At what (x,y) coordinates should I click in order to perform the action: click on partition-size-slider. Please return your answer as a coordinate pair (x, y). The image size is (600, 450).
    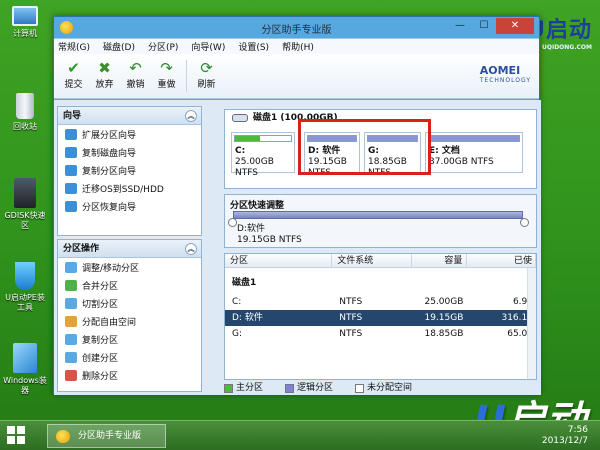
    Looking at the image, I should click on (378, 215).